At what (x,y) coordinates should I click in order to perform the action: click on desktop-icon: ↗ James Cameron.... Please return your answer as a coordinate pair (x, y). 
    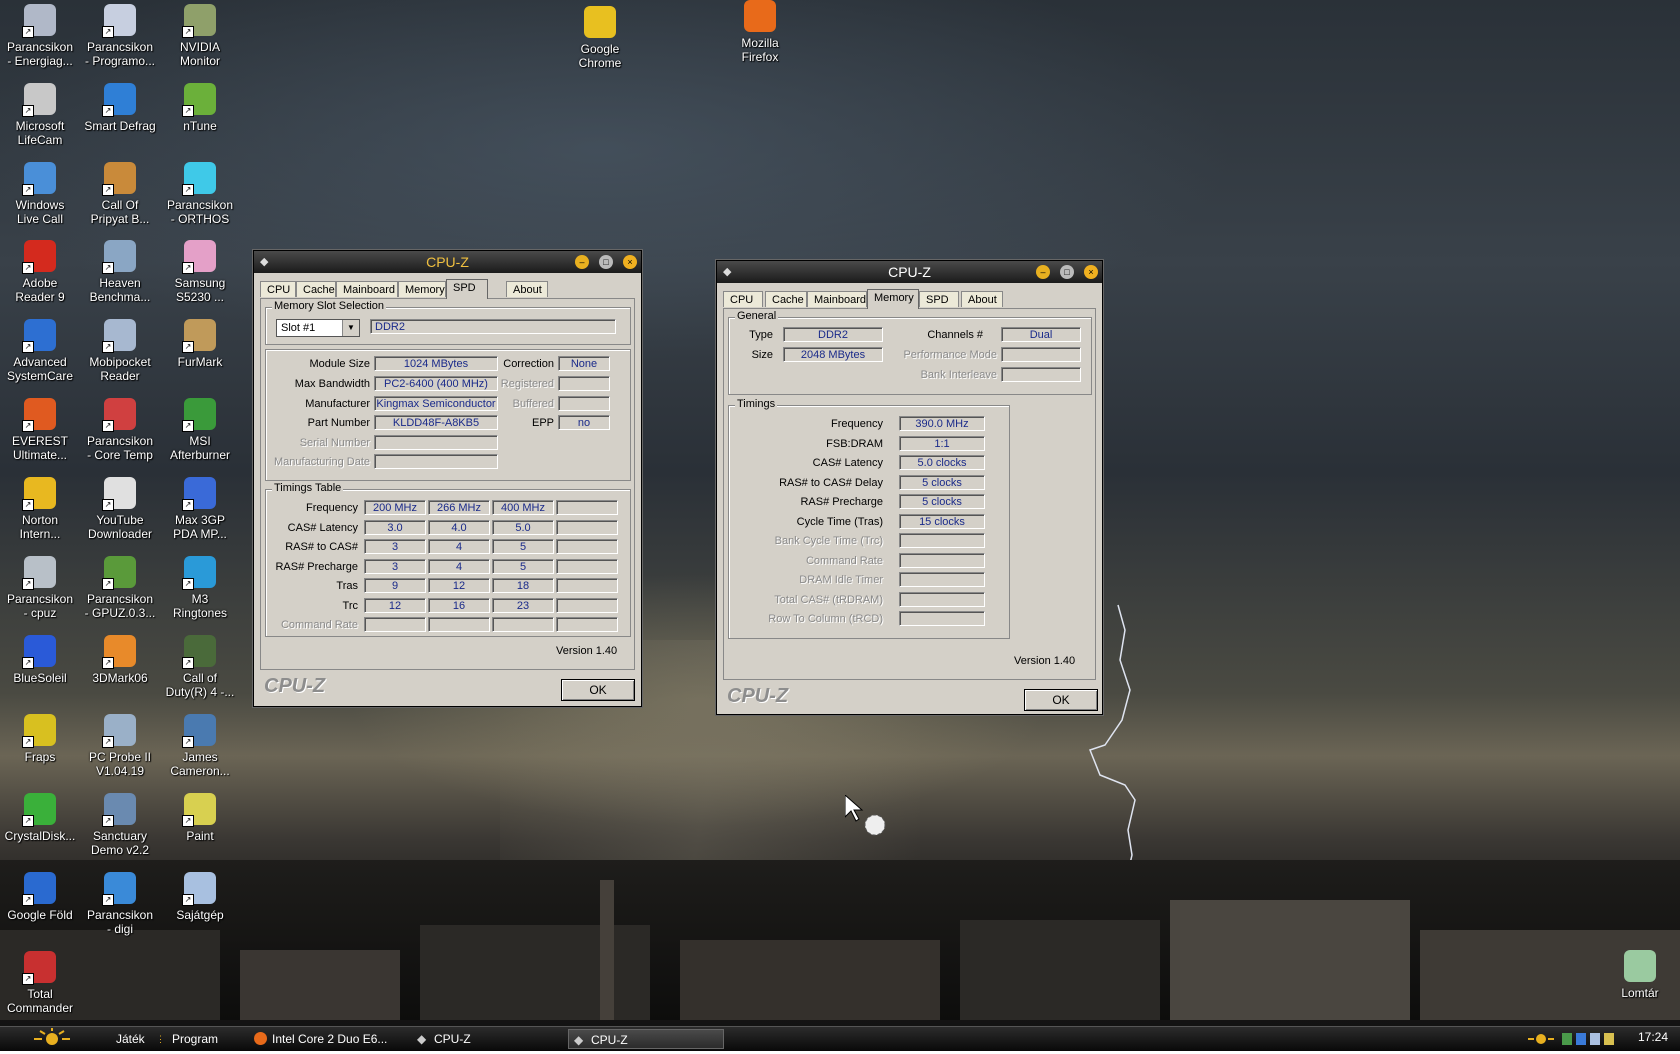
    Looking at the image, I should click on (200, 746).